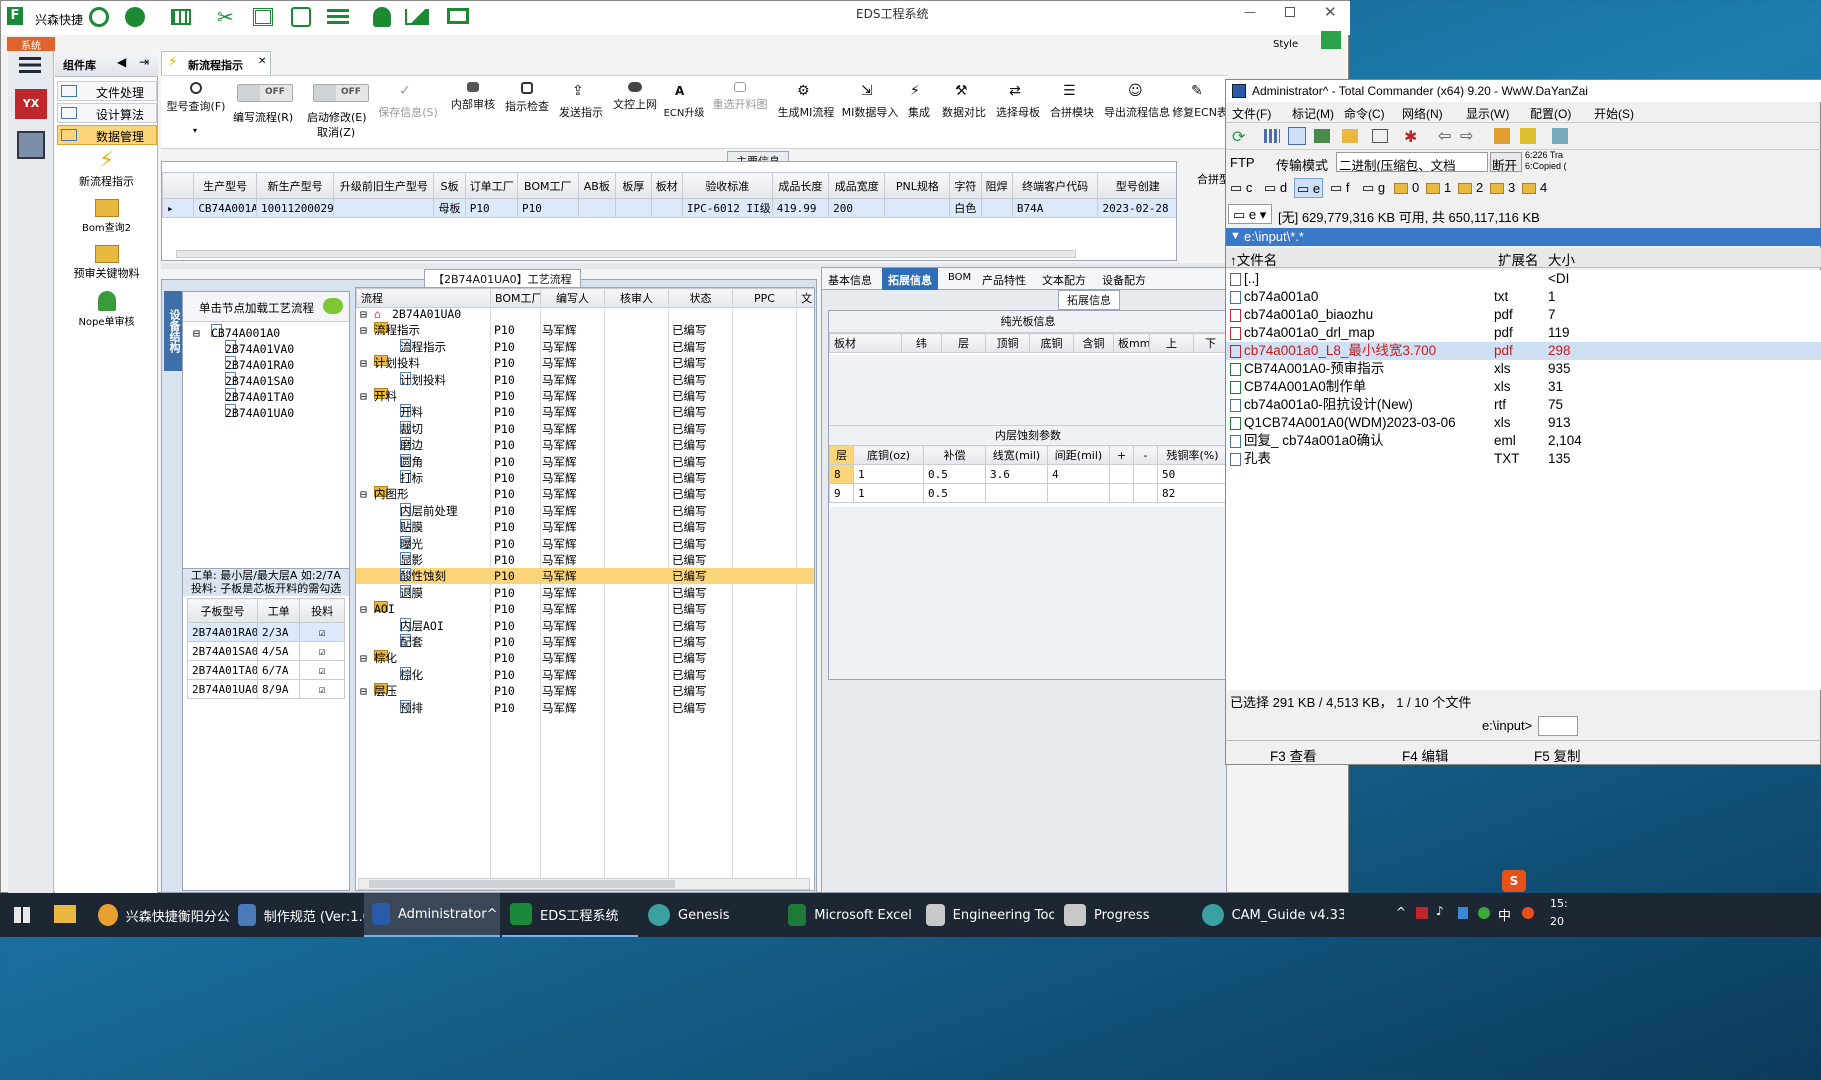 The image size is (1821, 1080). Describe the element at coordinates (1528, 913) in the screenshot. I see `tray-sogou-icon` at that location.